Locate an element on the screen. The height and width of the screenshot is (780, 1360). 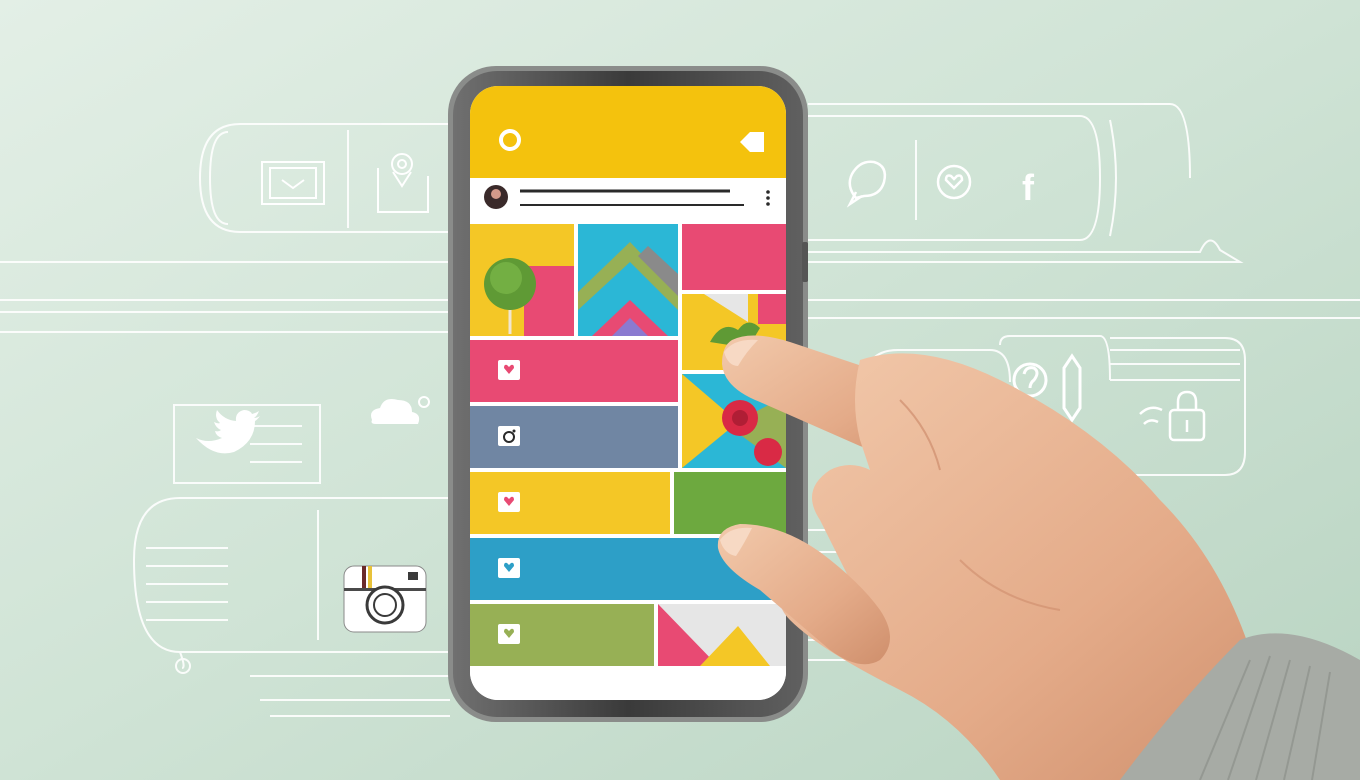
kebab-menu-icon is located at coordinates (768, 198).